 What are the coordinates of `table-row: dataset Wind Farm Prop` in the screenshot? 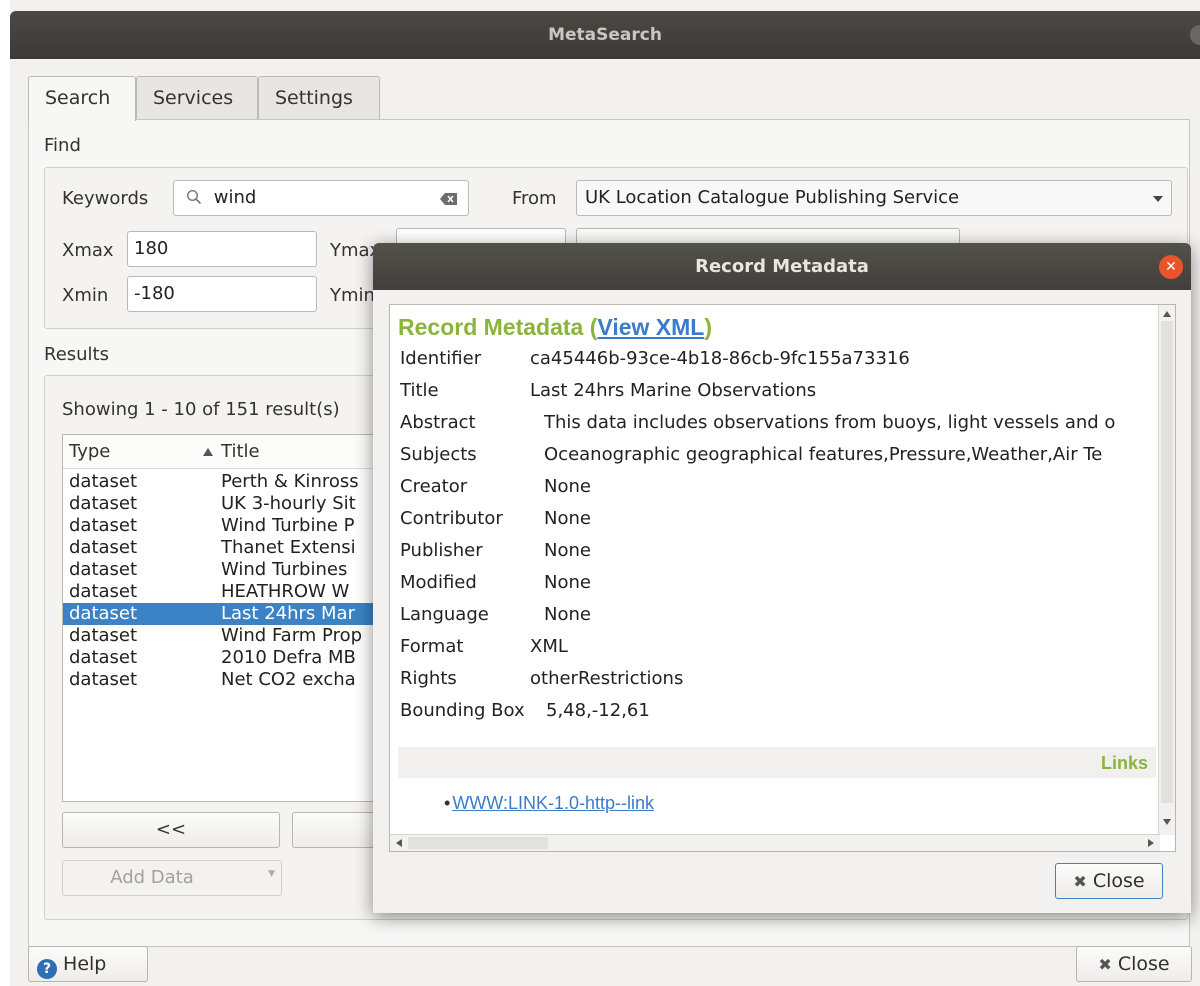 It's located at (232, 636).